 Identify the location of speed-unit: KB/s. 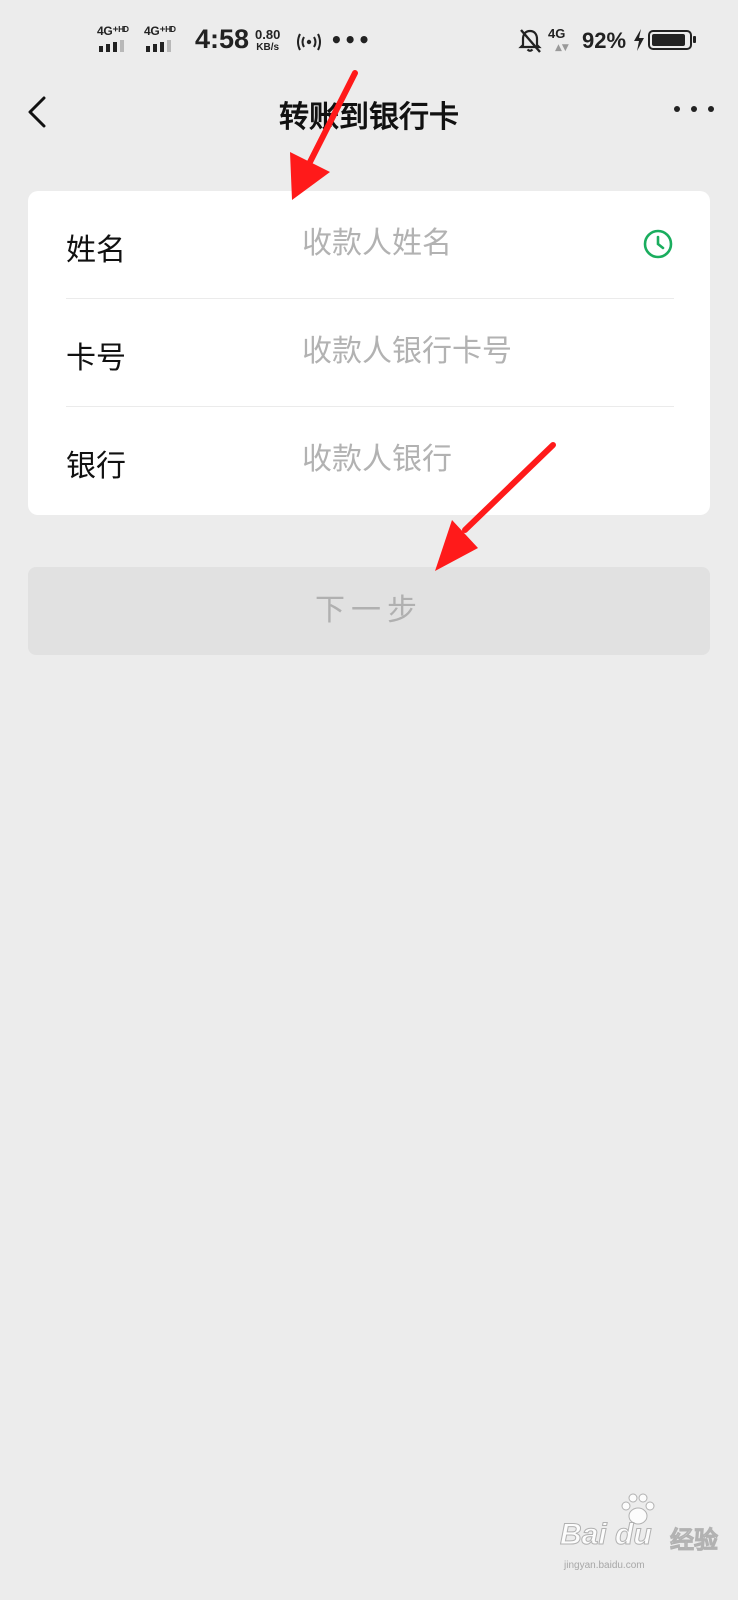
(268, 47).